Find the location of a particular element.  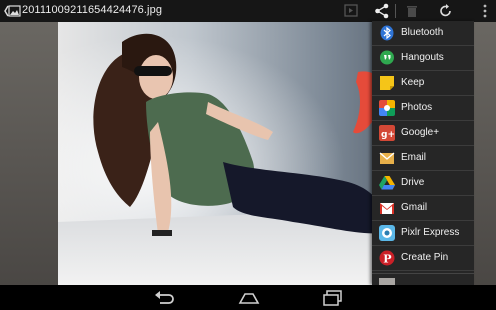

share-item-drive: Drive is located at coordinates (423, 183).